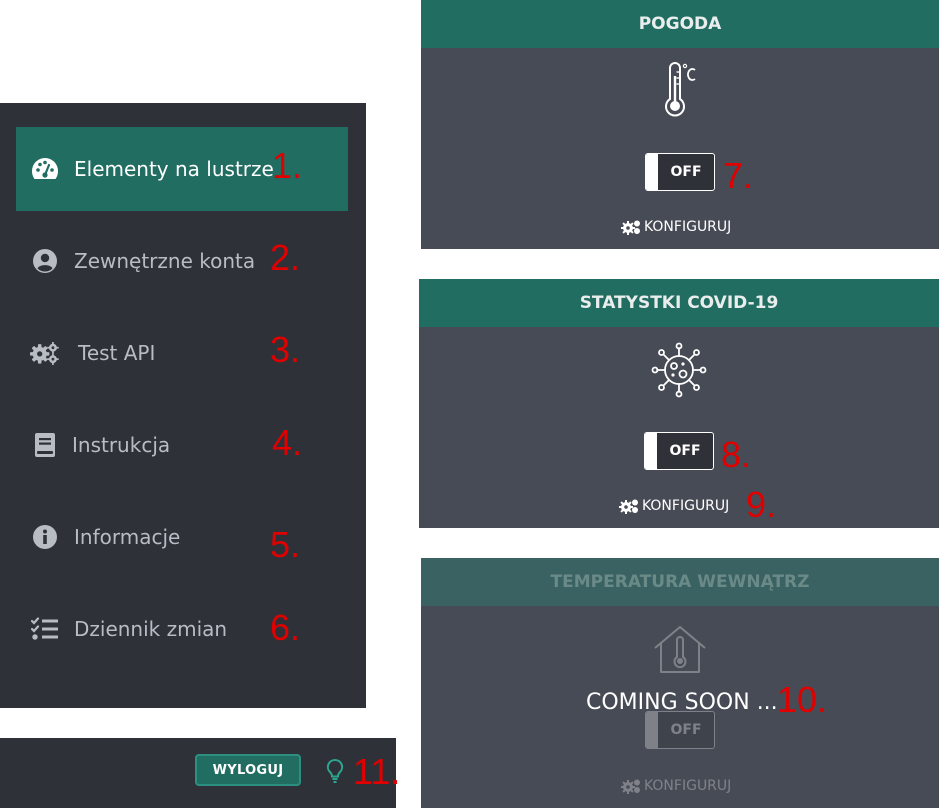 The width and height of the screenshot is (939, 808). Describe the element at coordinates (285, 349) in the screenshot. I see `annotation-number: 3.` at that location.